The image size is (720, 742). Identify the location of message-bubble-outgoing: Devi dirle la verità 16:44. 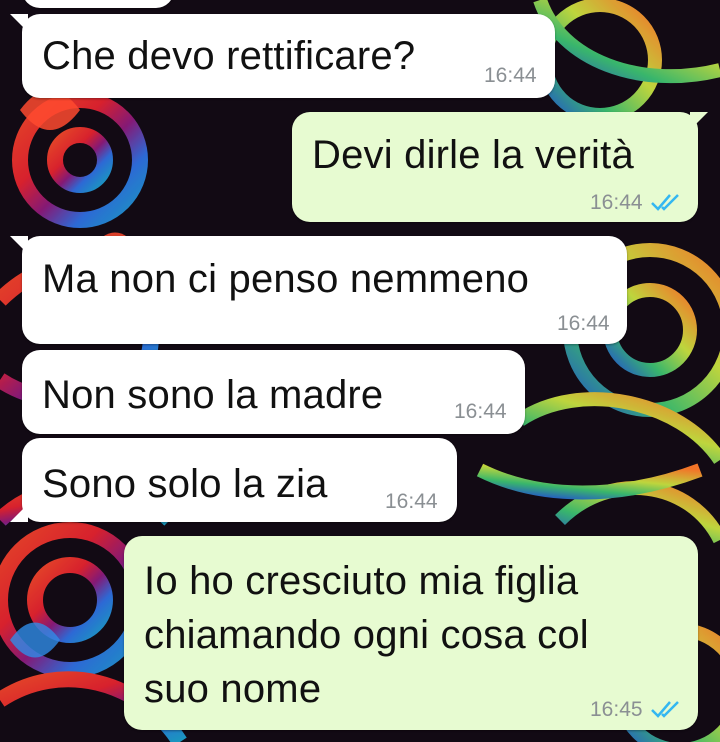
(495, 167).